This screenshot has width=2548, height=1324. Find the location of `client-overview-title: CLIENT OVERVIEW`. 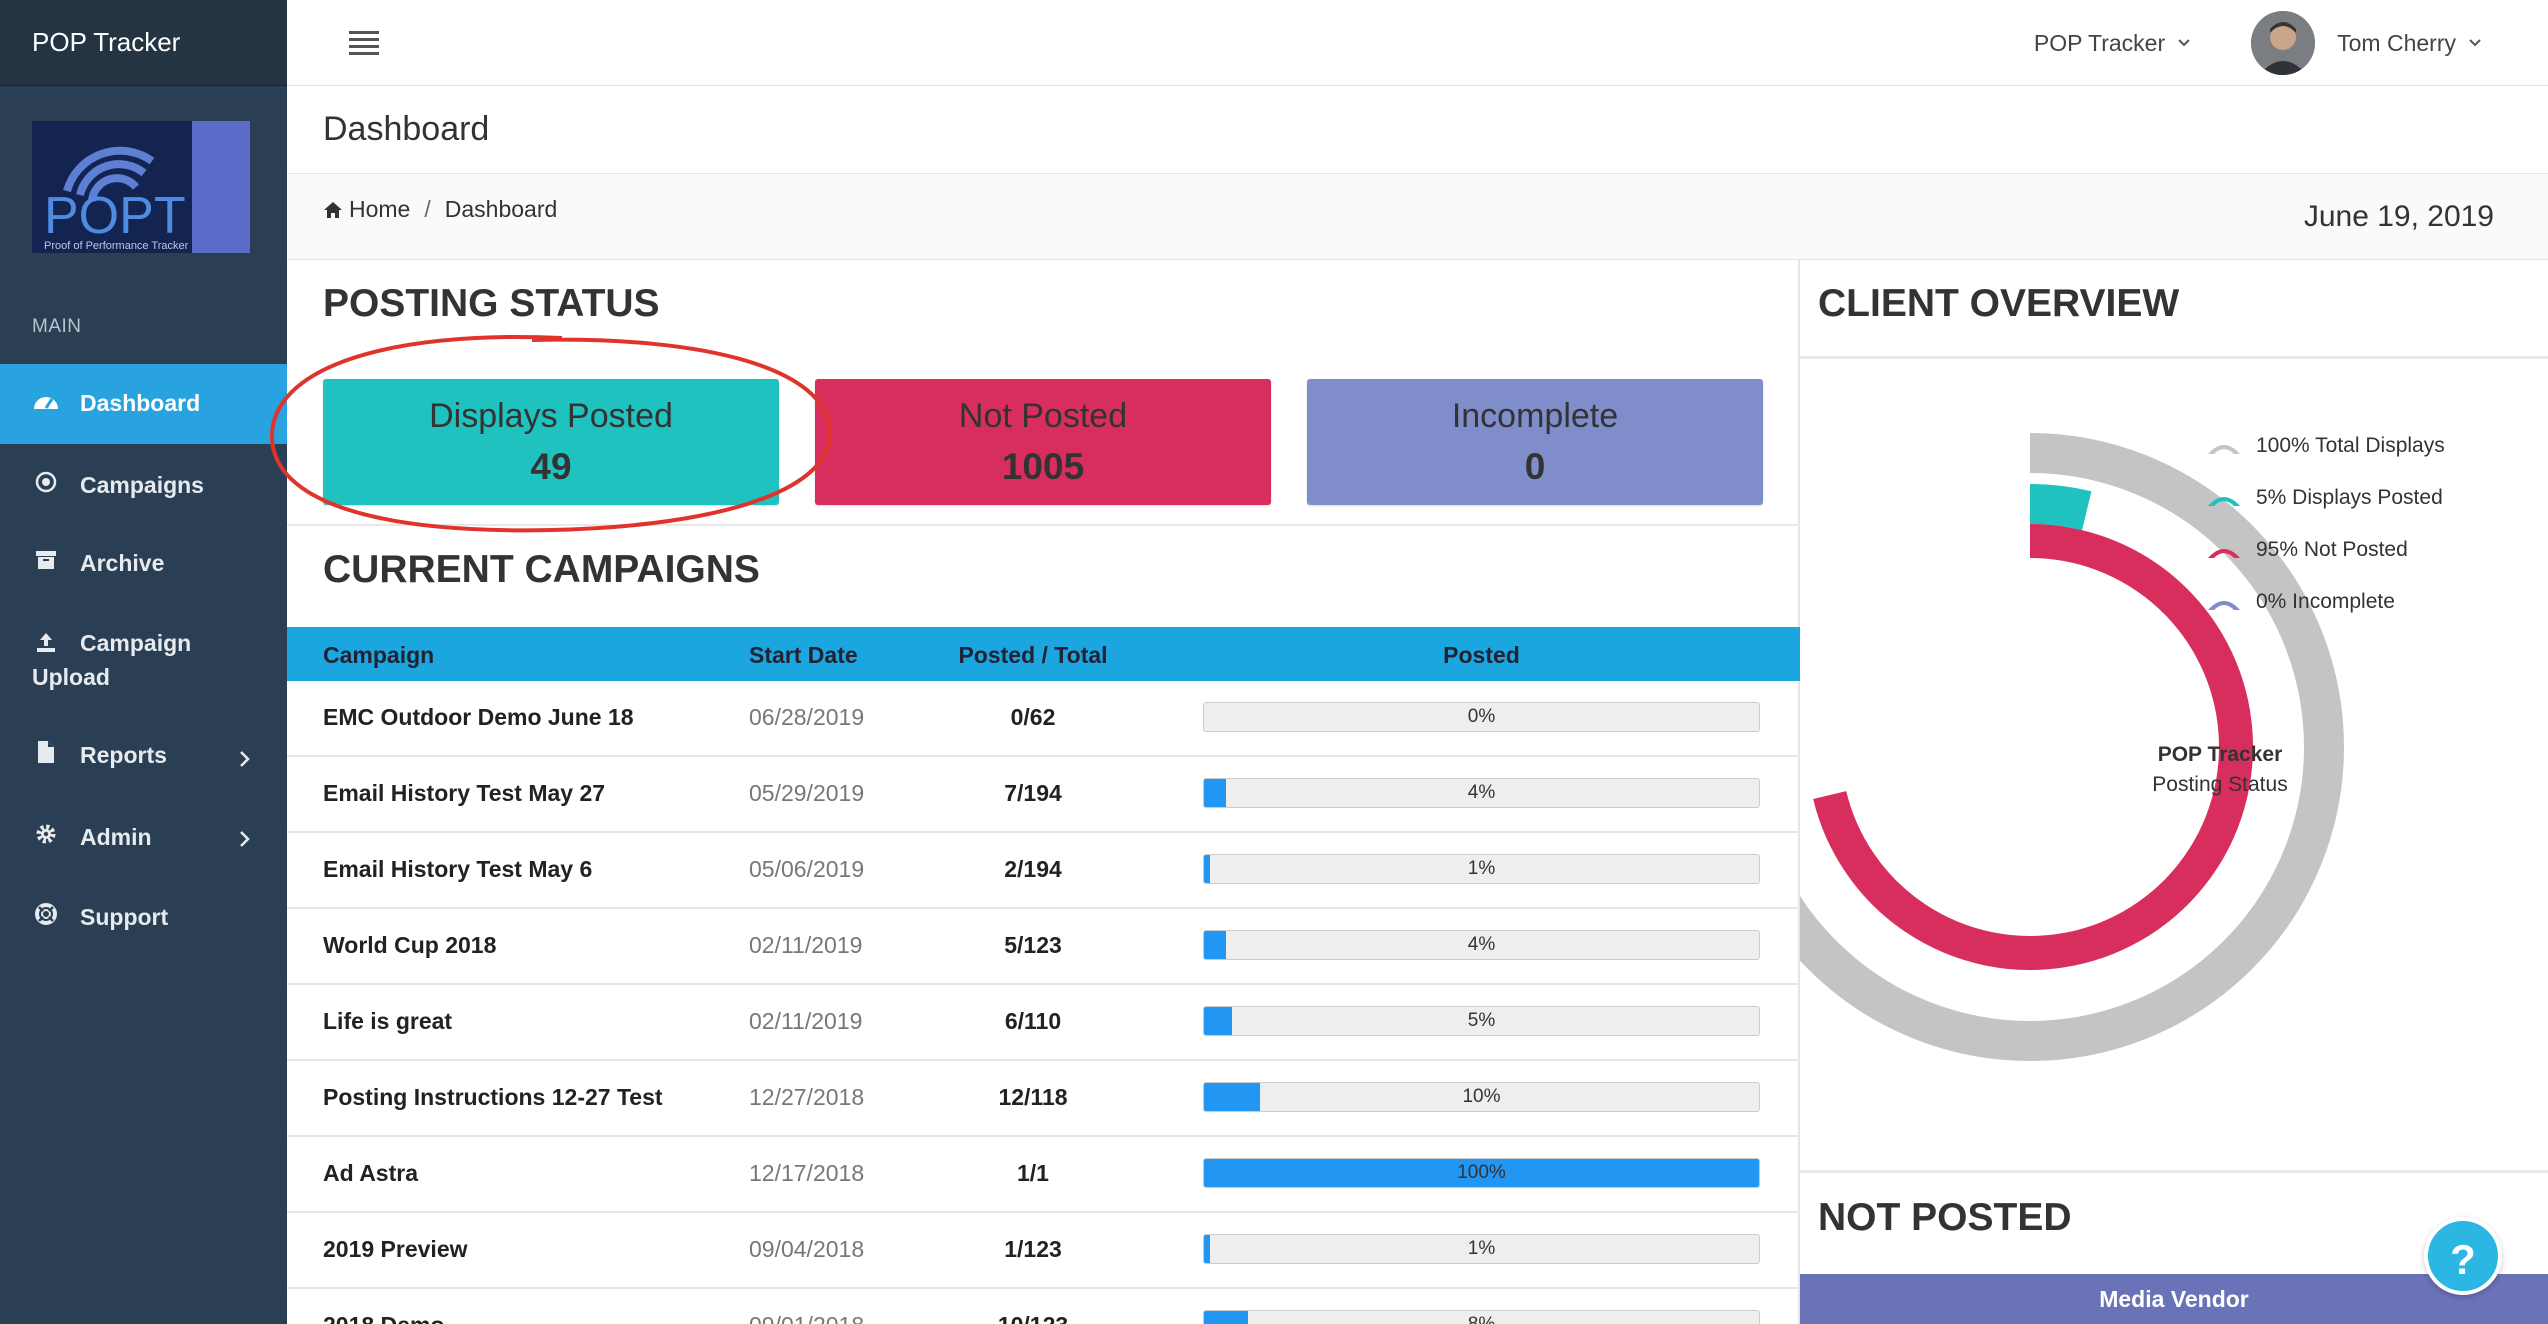

client-overview-title: CLIENT OVERVIEW is located at coordinates (1999, 303).